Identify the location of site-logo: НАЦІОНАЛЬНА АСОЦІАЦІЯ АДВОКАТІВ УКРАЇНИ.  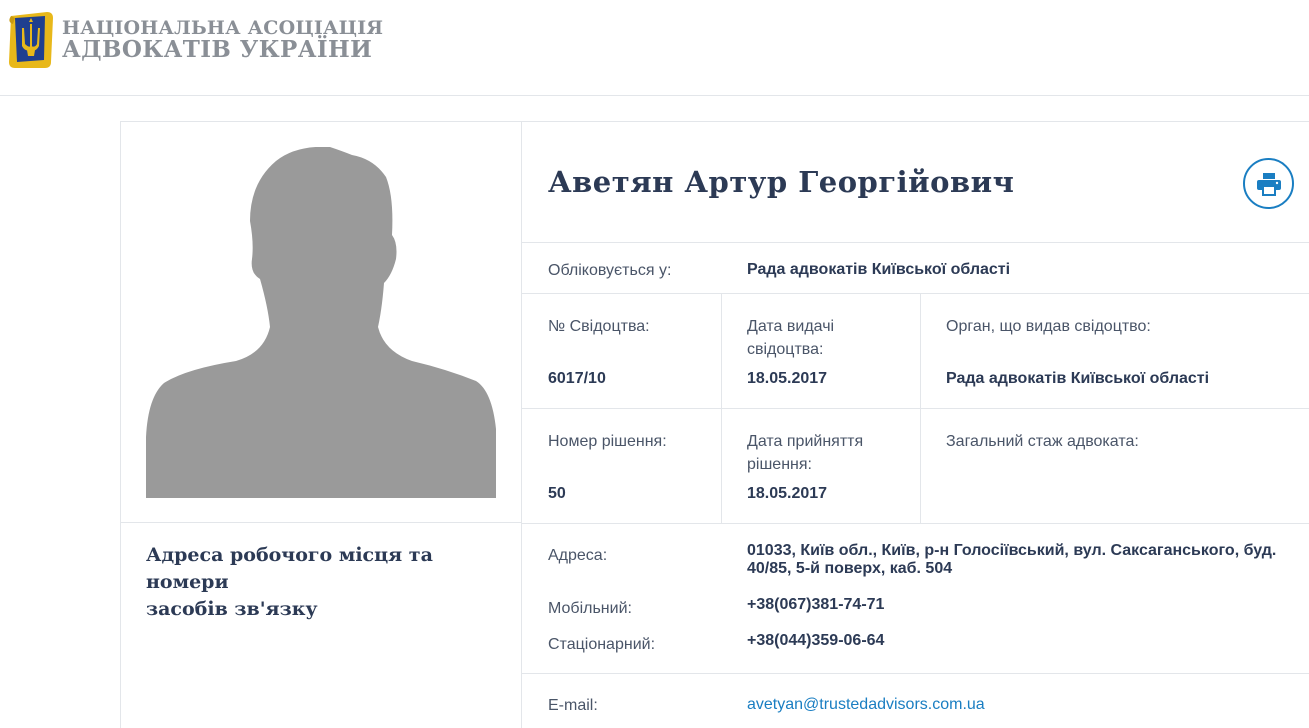
(195, 40).